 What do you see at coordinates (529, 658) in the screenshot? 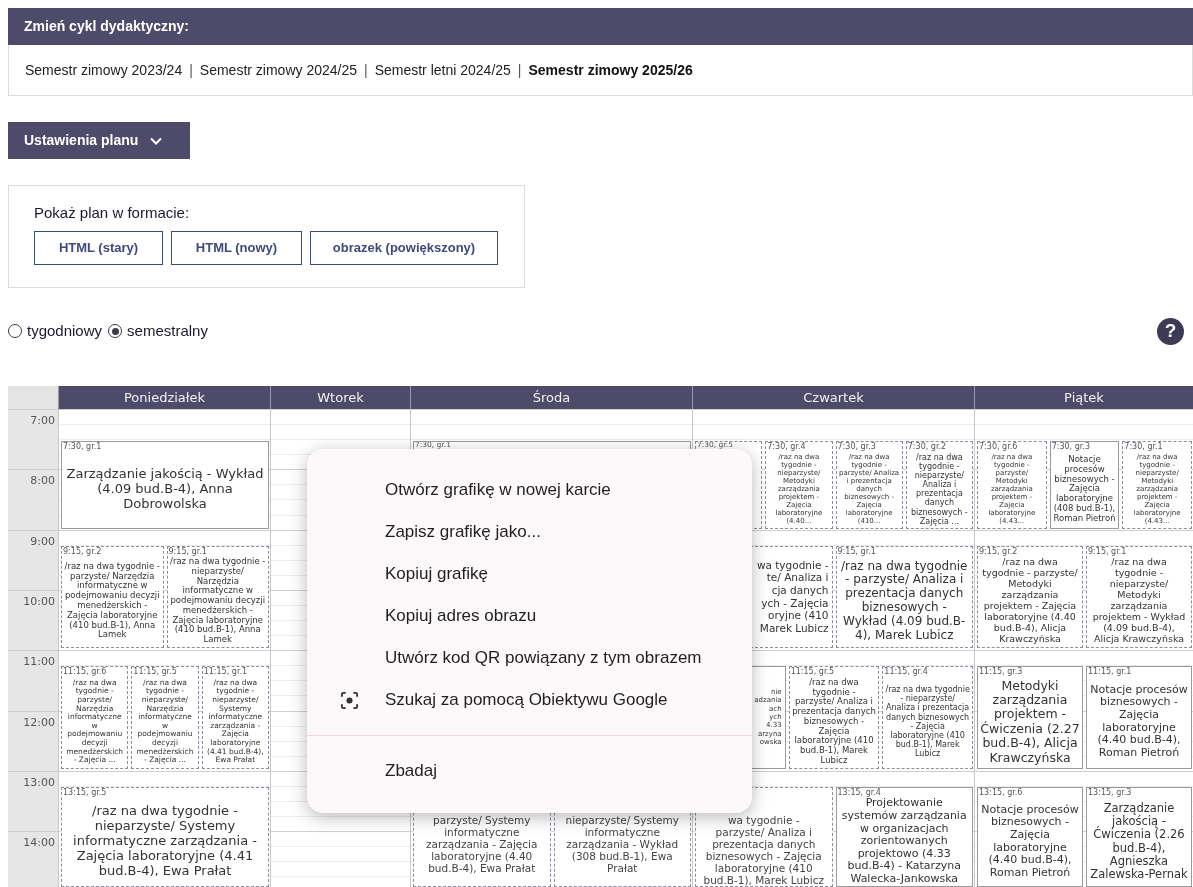
I see `menu-item: Utwórz kod QR powiązany z tym obrazem` at bounding box center [529, 658].